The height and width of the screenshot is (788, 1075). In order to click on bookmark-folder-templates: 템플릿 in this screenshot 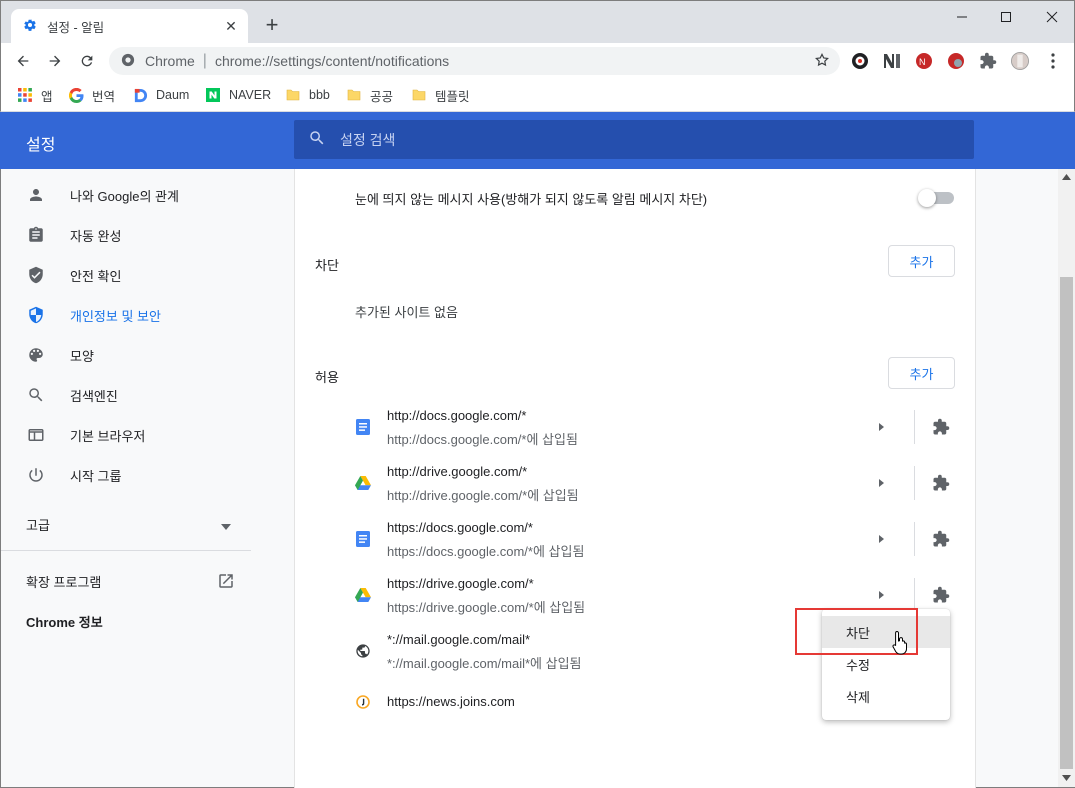, I will do `click(440, 95)`.